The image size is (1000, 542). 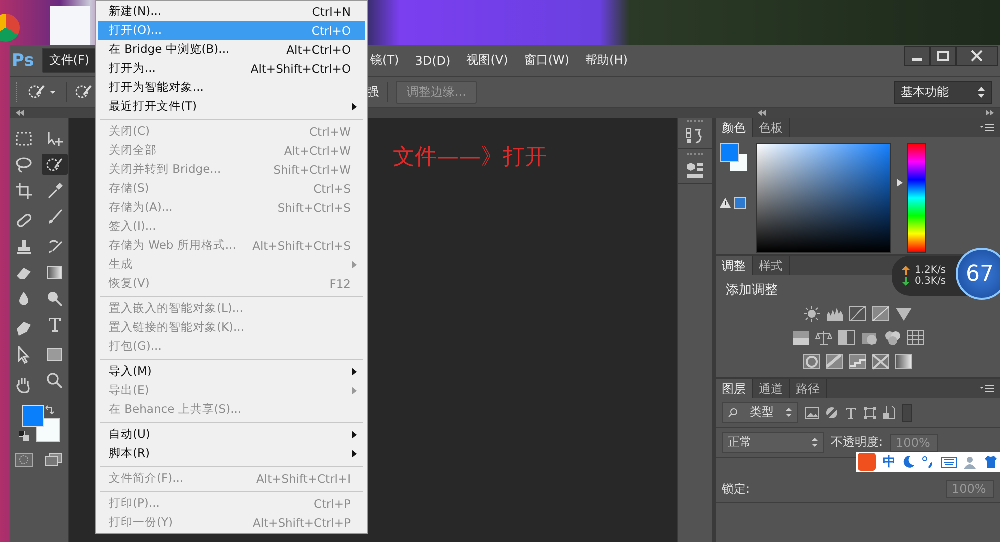 I want to click on menu-item: 打开为... Alt+Shift+Ctrl+O, so click(x=231, y=68).